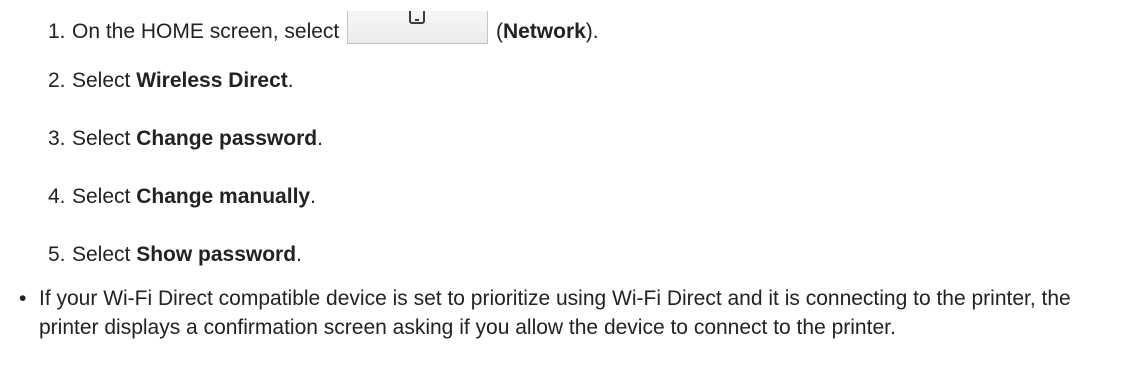 The image size is (1122, 374). I want to click on step-text-open-paren: (, so click(496, 31).